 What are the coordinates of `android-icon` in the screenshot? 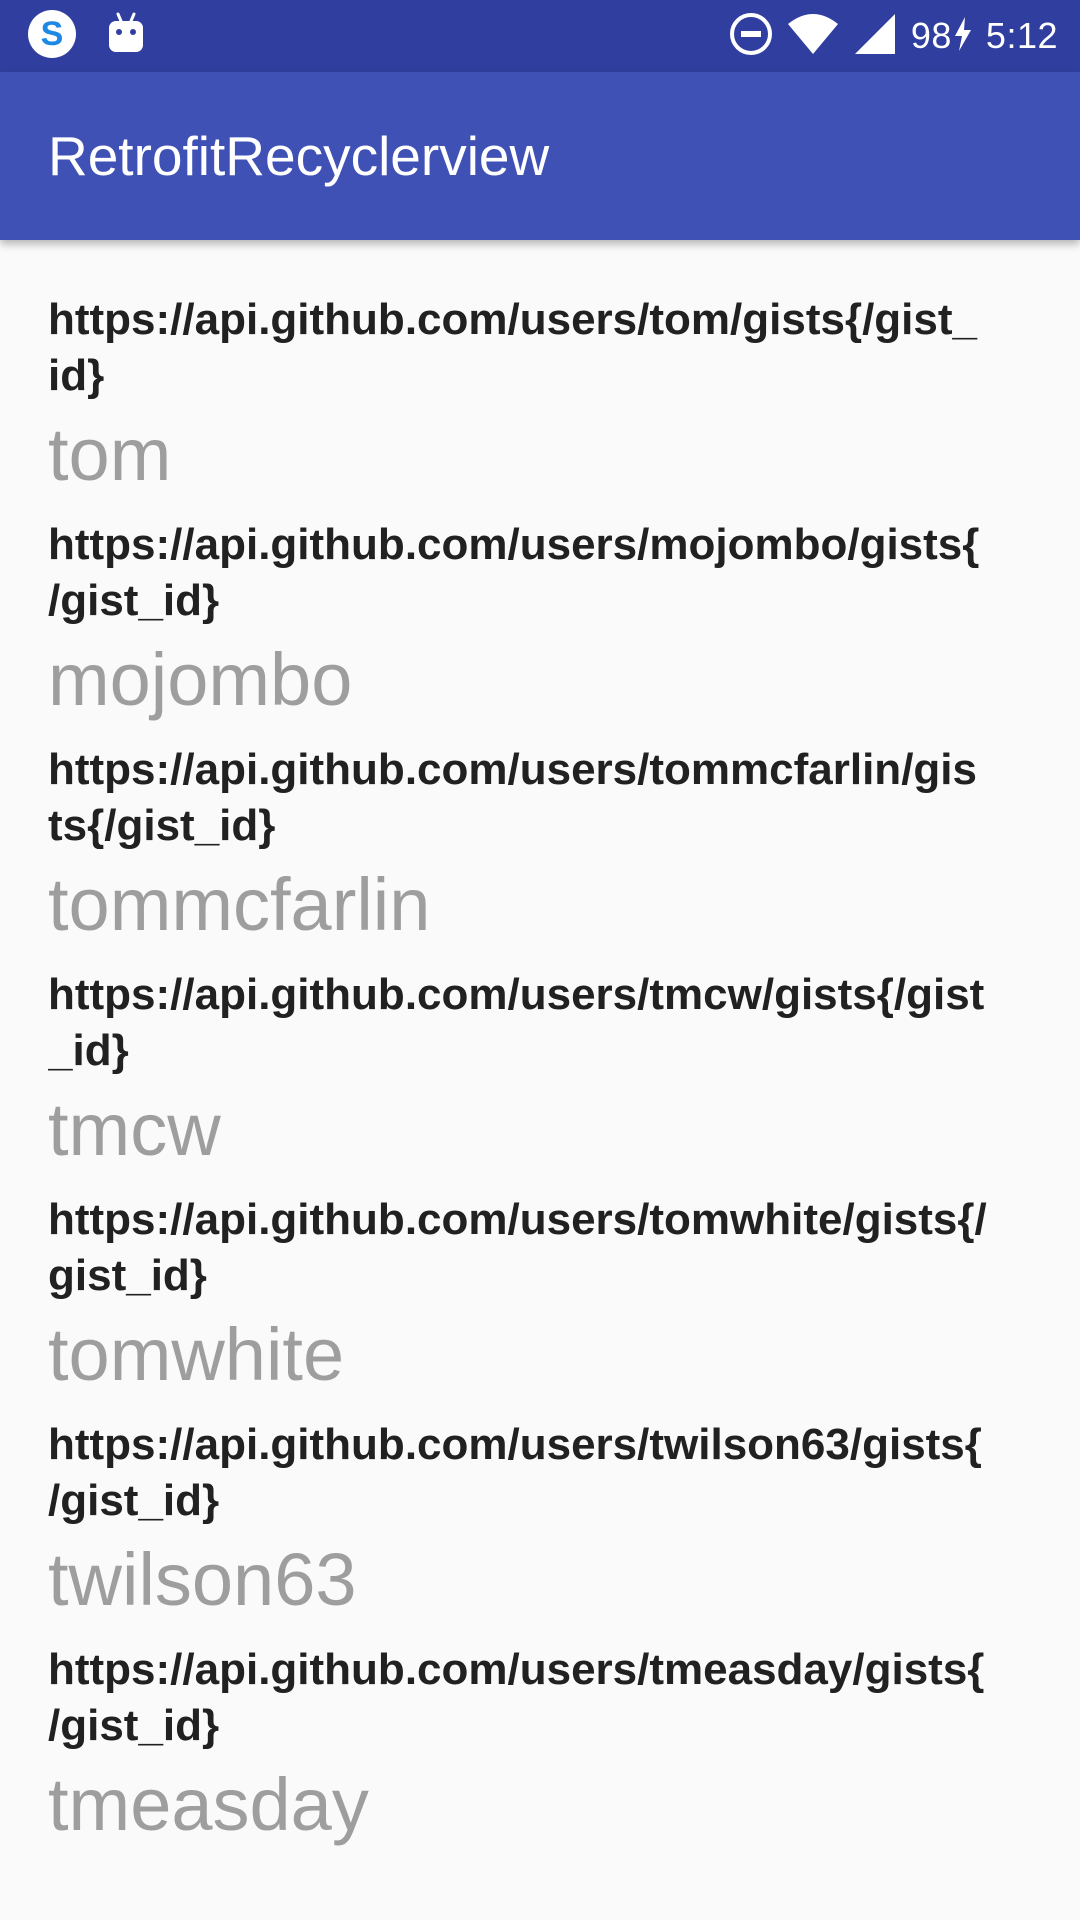 It's located at (126, 36).